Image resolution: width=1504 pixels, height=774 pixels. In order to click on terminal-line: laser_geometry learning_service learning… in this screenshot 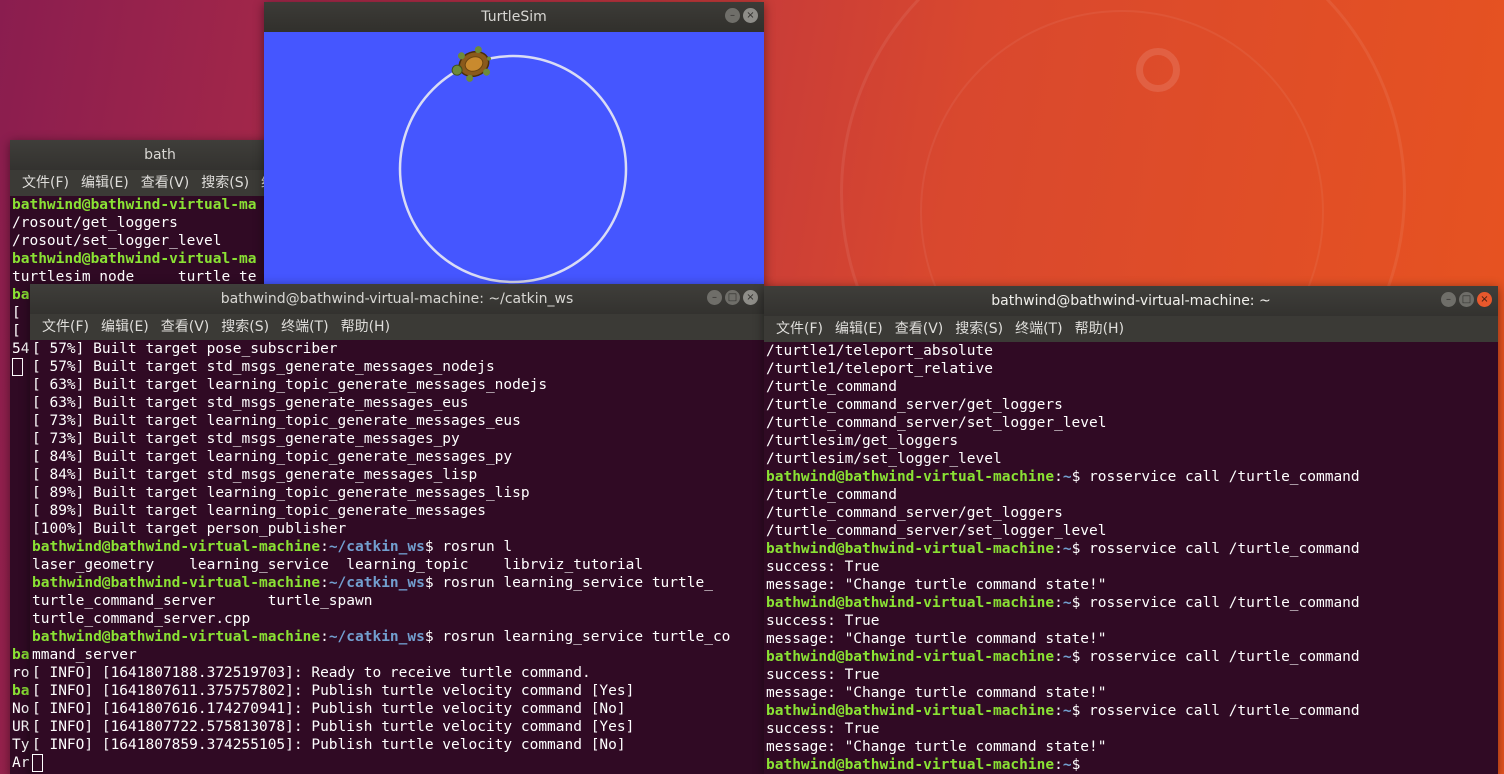, I will do `click(398, 565)`.